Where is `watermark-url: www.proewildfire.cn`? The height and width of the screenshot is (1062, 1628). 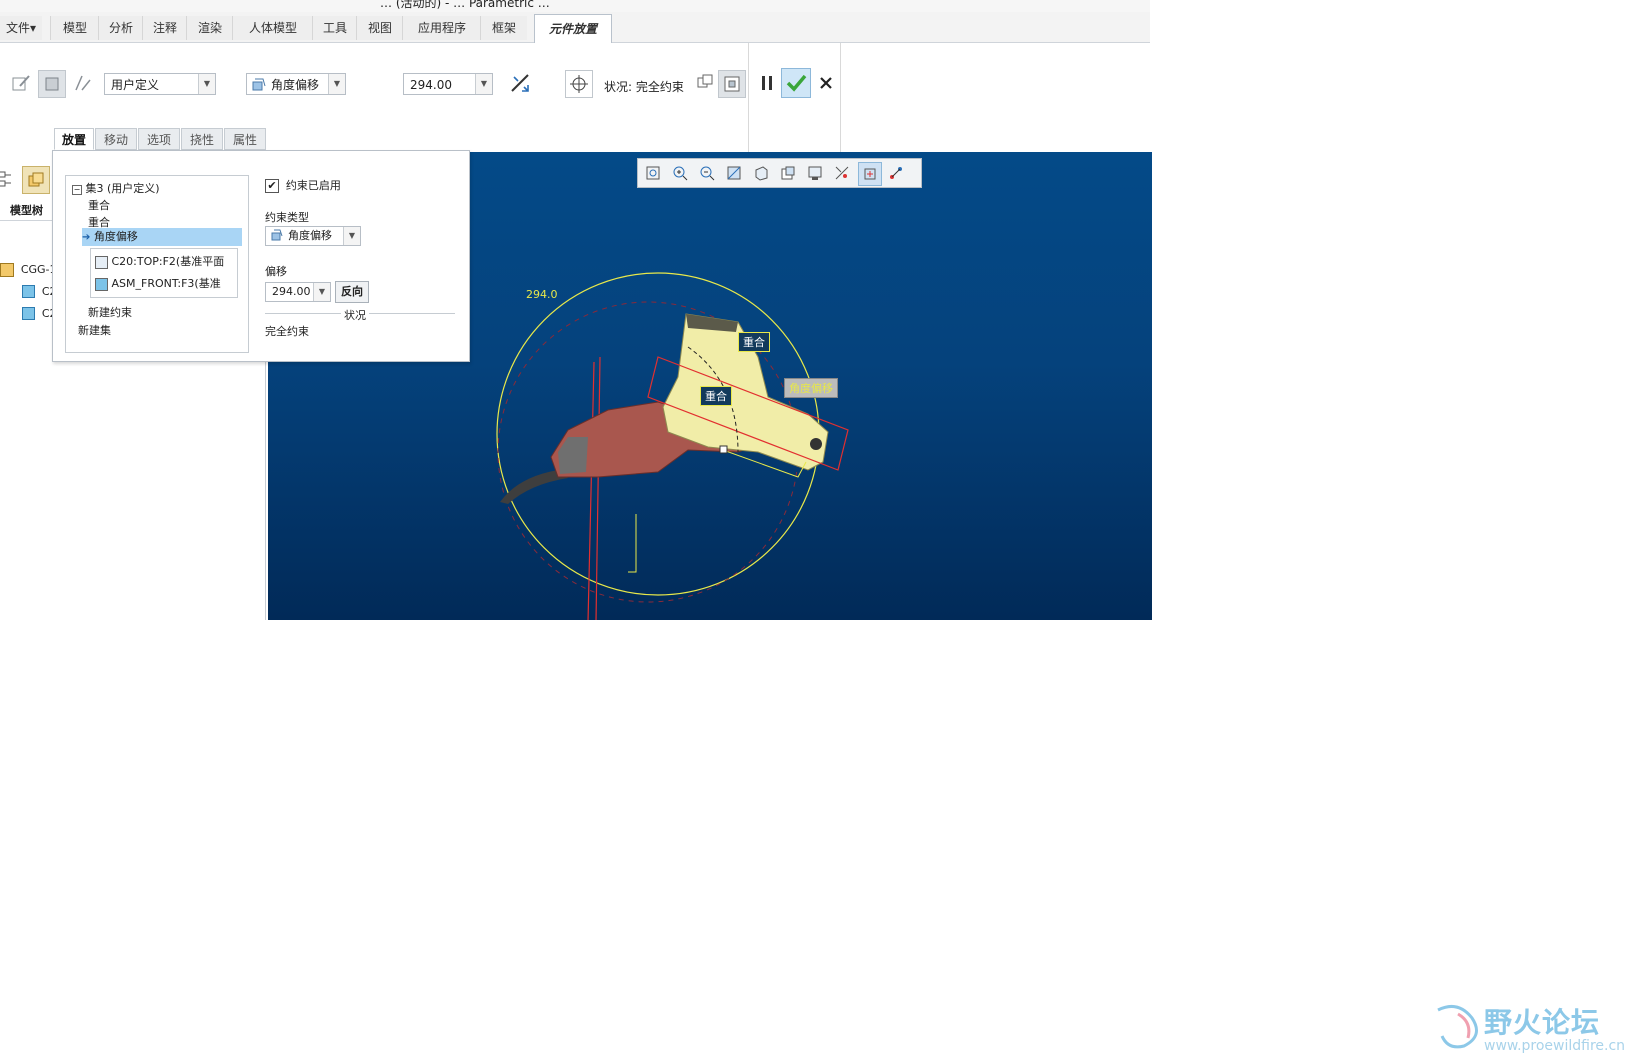 watermark-url: www.proewildfire.cn is located at coordinates (1555, 1046).